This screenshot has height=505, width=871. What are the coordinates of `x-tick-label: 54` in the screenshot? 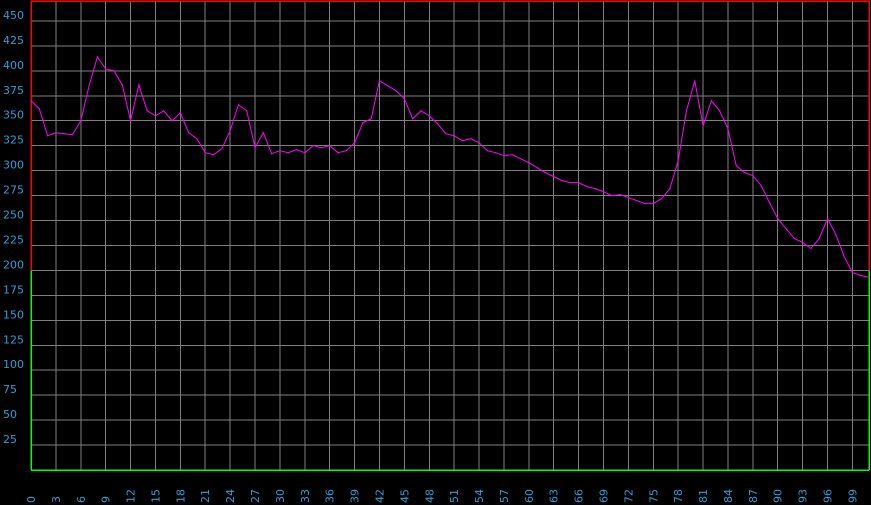 It's located at (479, 496).